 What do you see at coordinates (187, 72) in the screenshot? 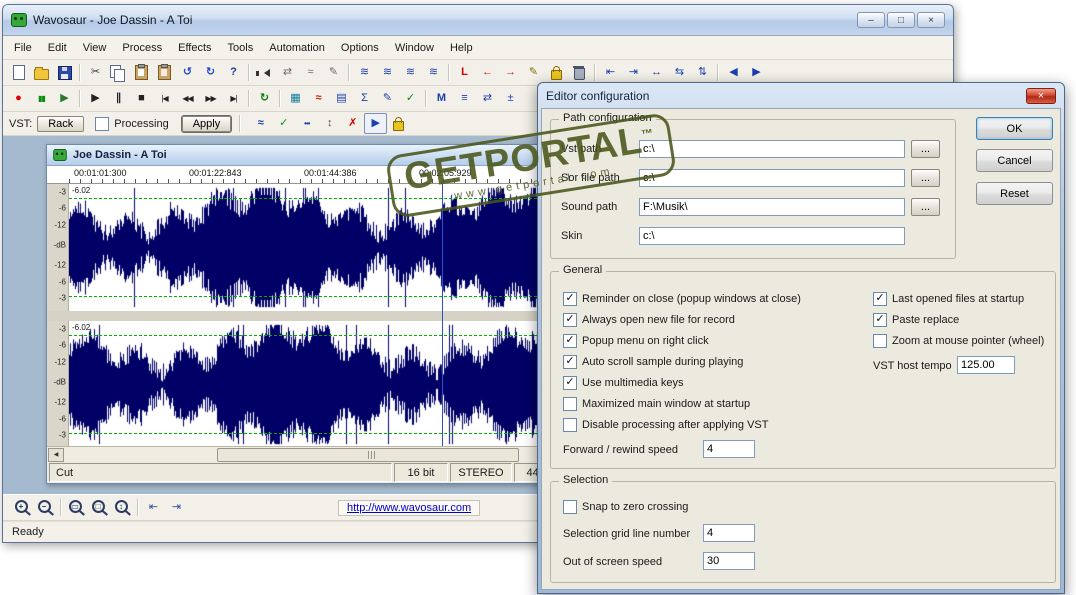
I see `undo-button: ↺` at bounding box center [187, 72].